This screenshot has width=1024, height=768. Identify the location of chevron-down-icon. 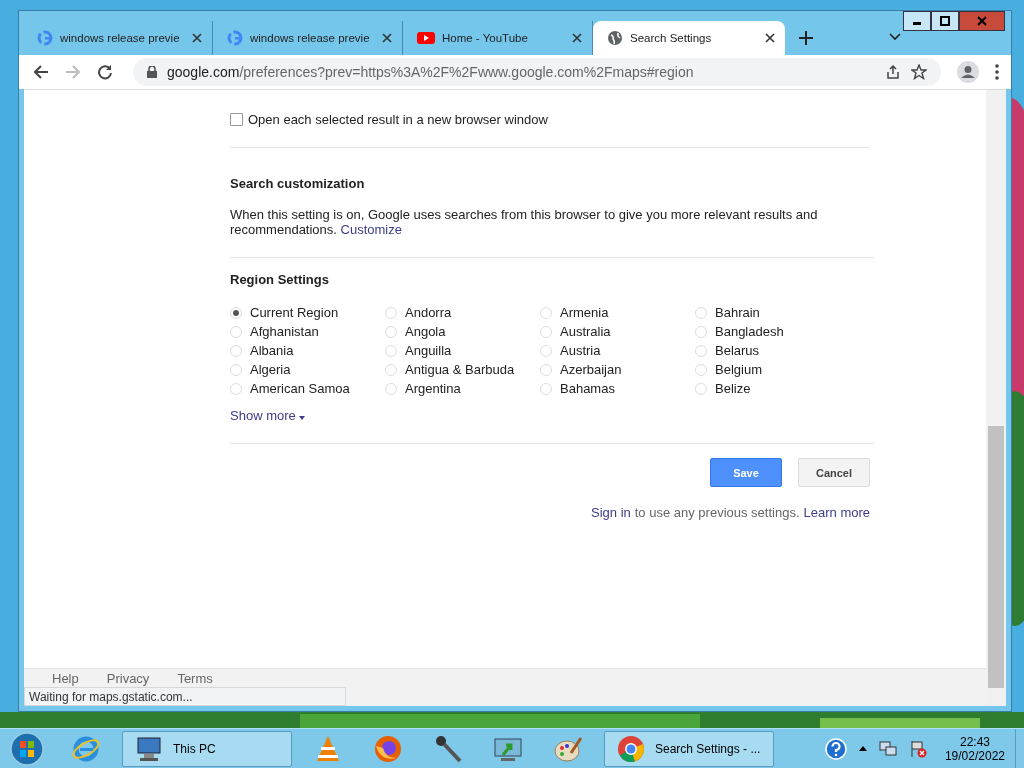
(895, 37).